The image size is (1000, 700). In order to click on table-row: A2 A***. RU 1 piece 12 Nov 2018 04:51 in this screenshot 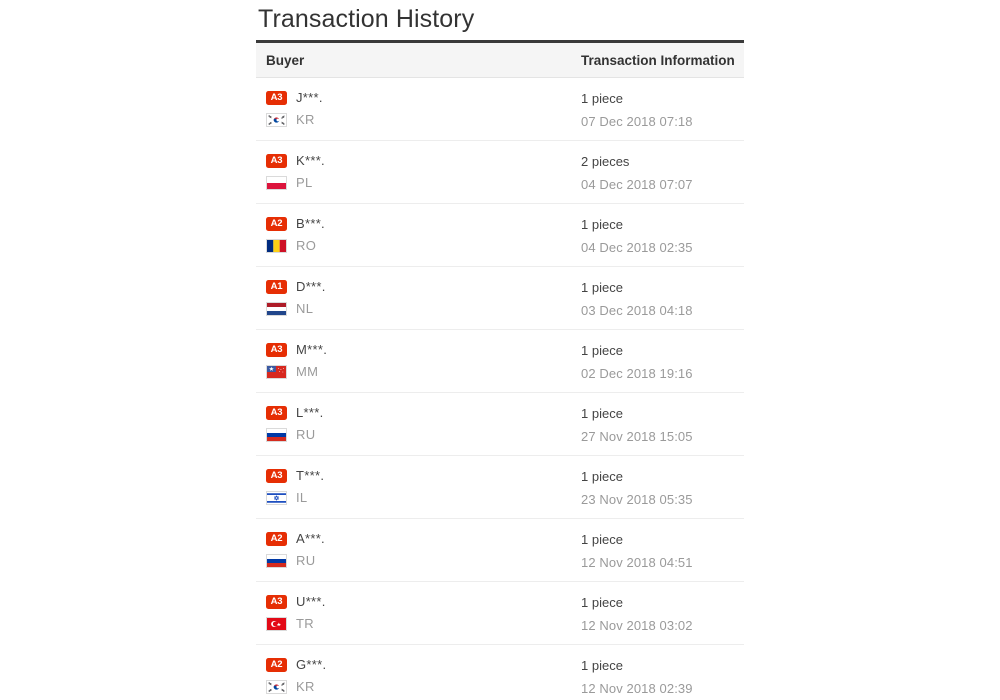, I will do `click(500, 550)`.